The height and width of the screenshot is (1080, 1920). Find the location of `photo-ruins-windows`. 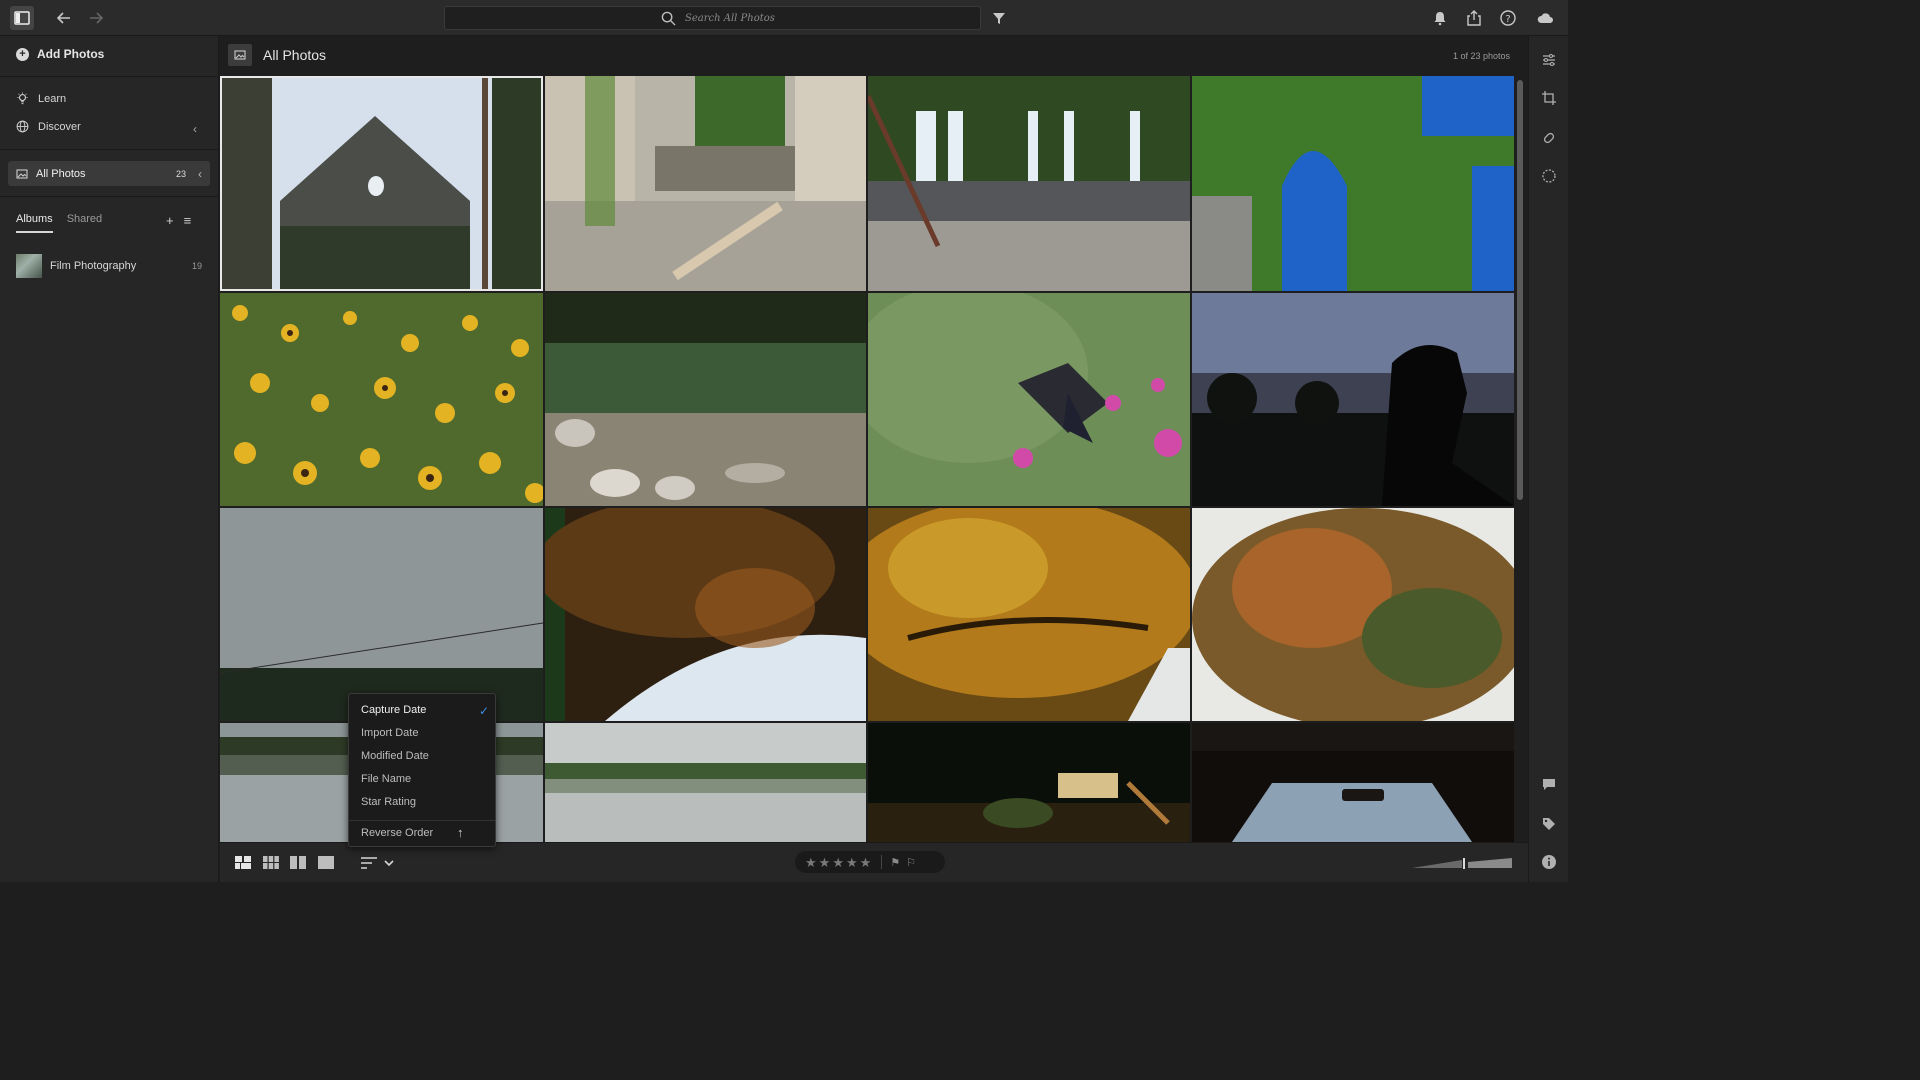

photo-ruins-windows is located at coordinates (1029, 183).